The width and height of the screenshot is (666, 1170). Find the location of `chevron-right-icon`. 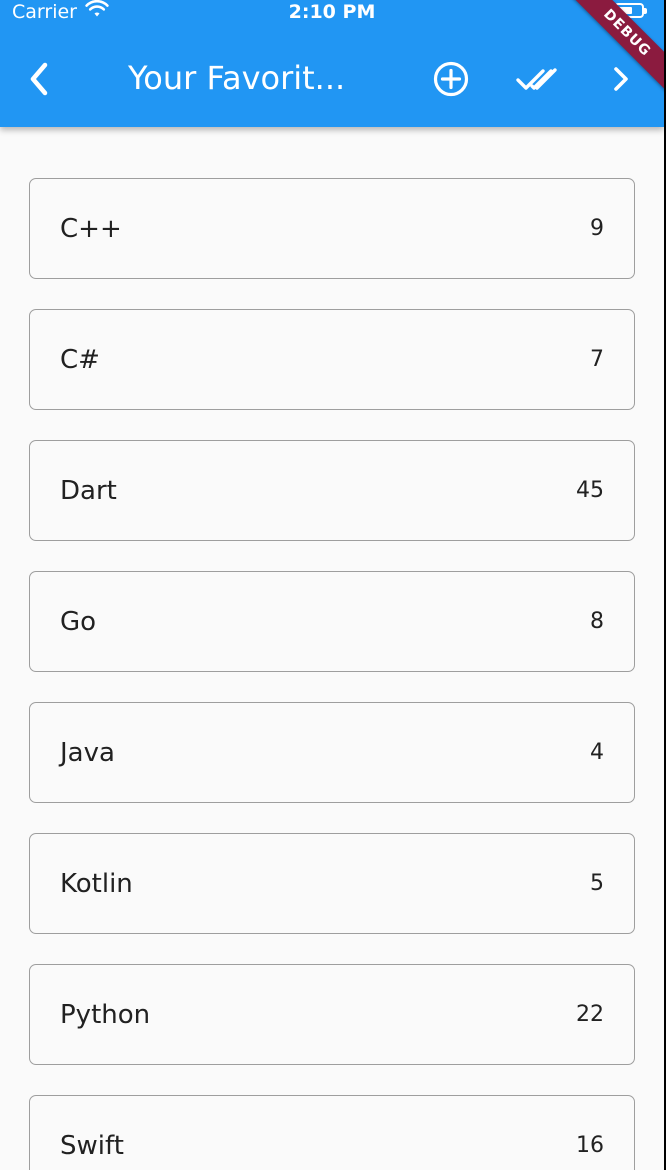

chevron-right-icon is located at coordinates (621, 79).